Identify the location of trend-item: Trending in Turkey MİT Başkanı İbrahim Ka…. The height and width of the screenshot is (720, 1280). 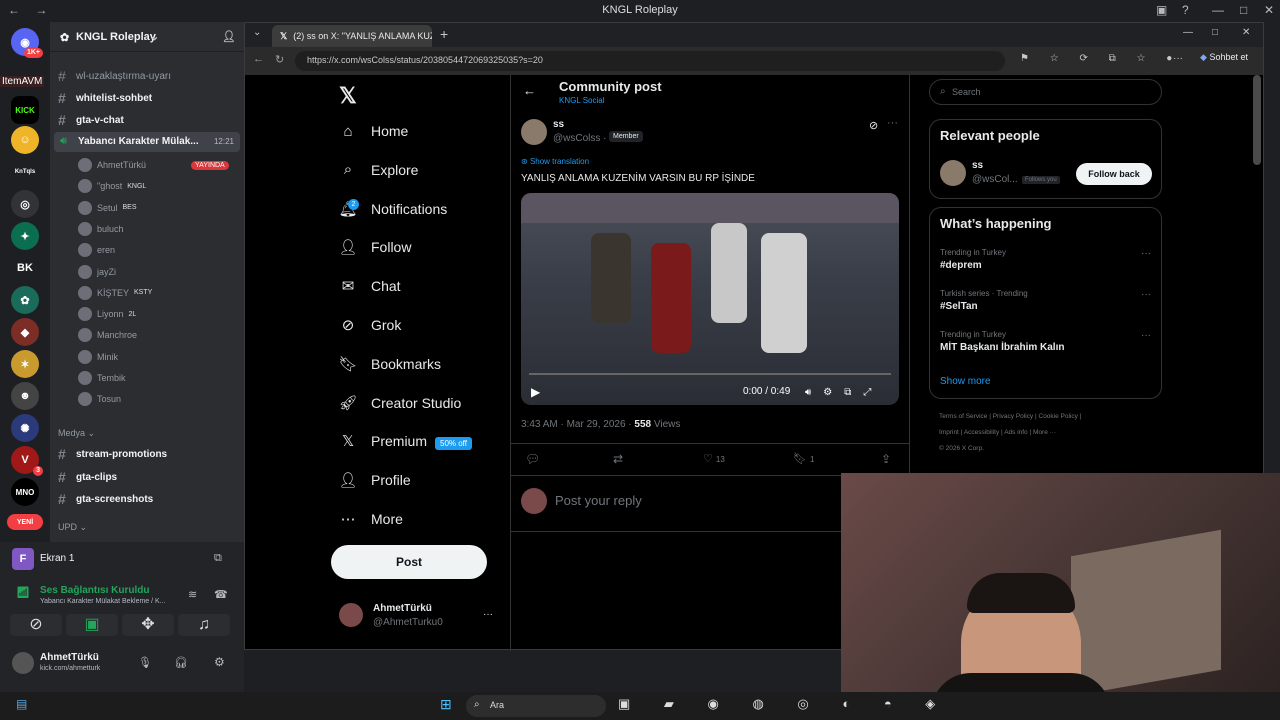
(1047, 347).